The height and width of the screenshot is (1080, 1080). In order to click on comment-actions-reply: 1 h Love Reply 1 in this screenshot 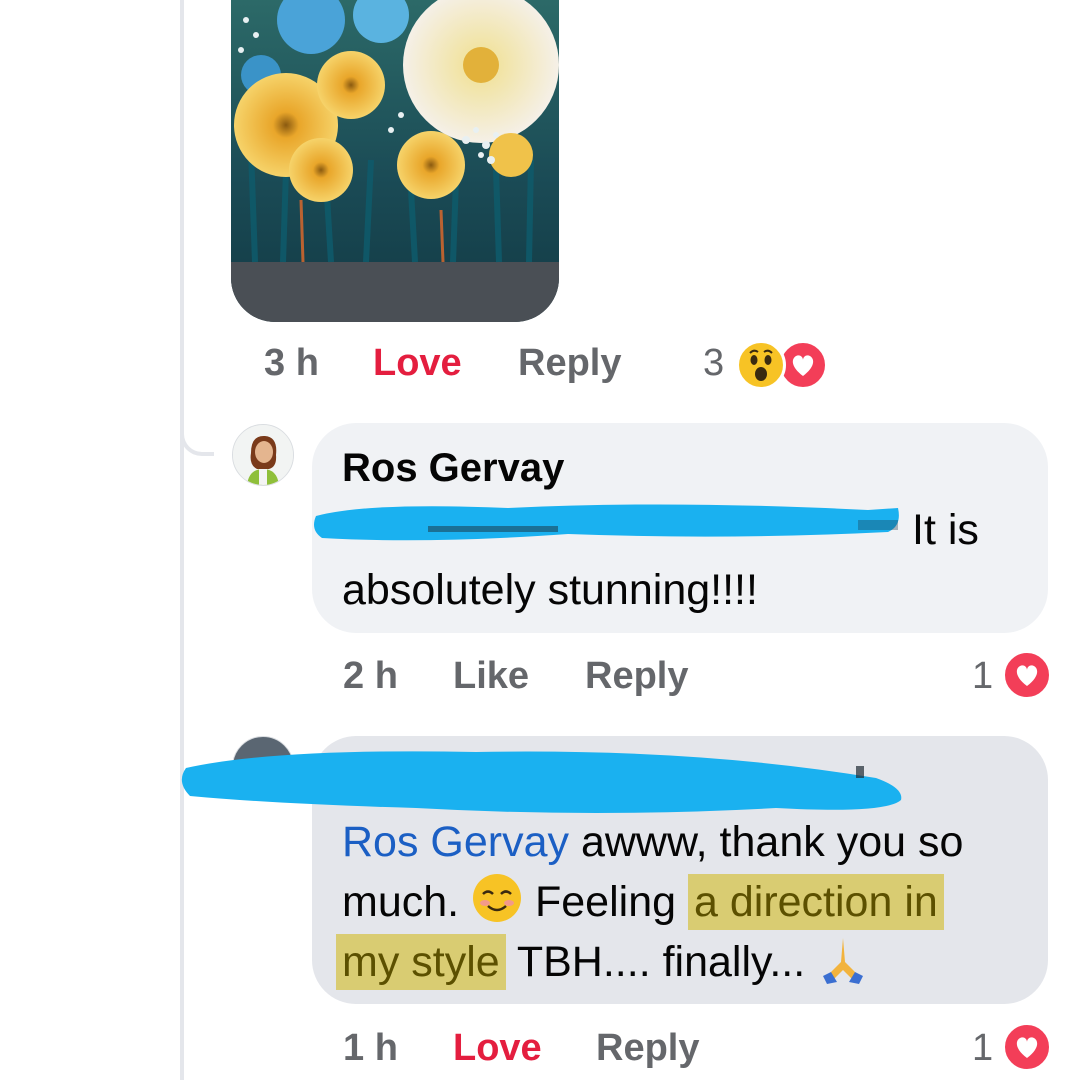, I will do `click(540, 1048)`.